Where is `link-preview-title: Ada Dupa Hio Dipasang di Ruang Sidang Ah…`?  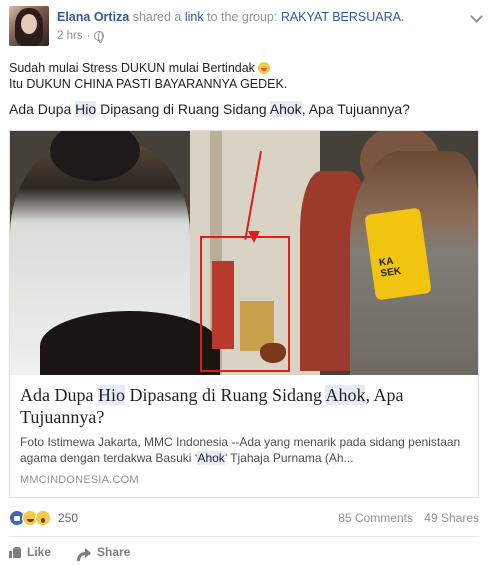
link-preview-title: Ada Dupa Hio Dipasang di Ruang Sidang Ah… is located at coordinates (244, 406).